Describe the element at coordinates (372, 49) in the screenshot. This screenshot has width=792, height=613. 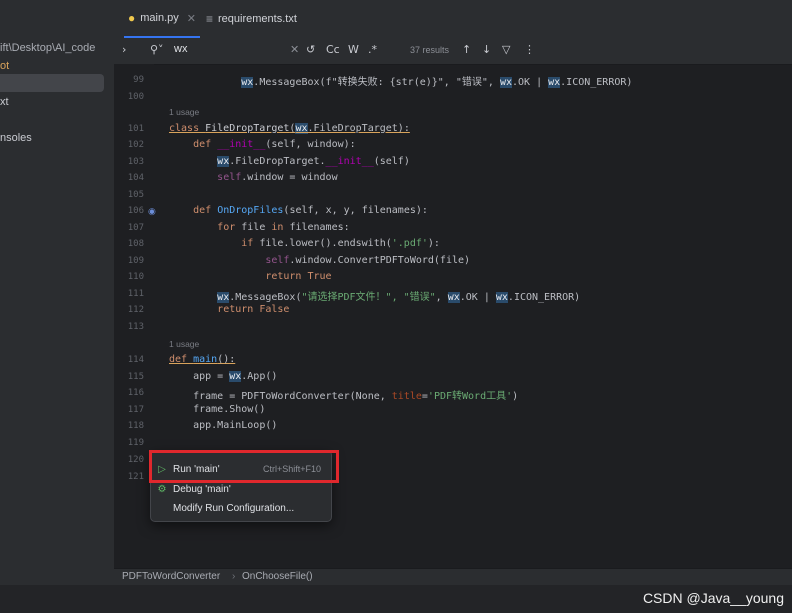
I see `regex-button: .*` at that location.